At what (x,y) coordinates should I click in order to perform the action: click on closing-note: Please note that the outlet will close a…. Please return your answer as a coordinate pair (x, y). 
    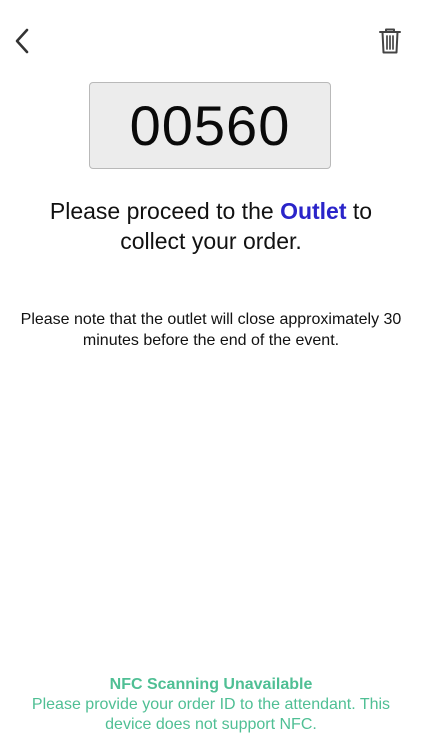
    Looking at the image, I should click on (211, 330).